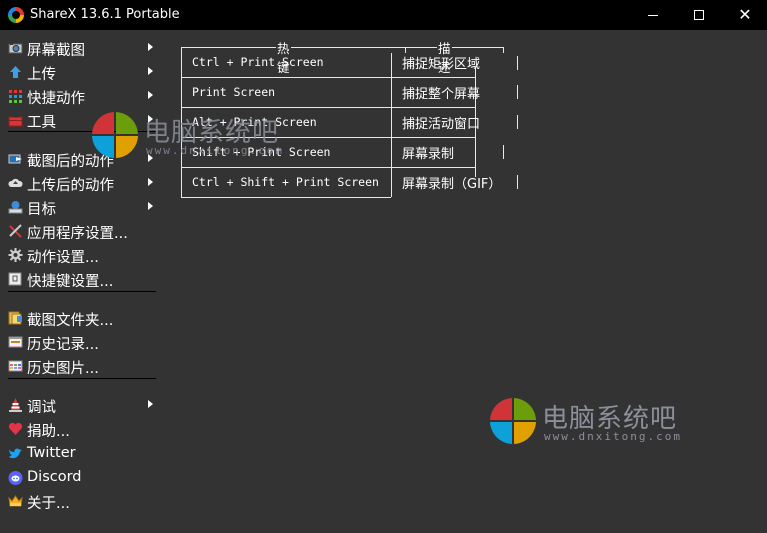  I want to click on menu-item-label: Twitter, so click(51, 453).